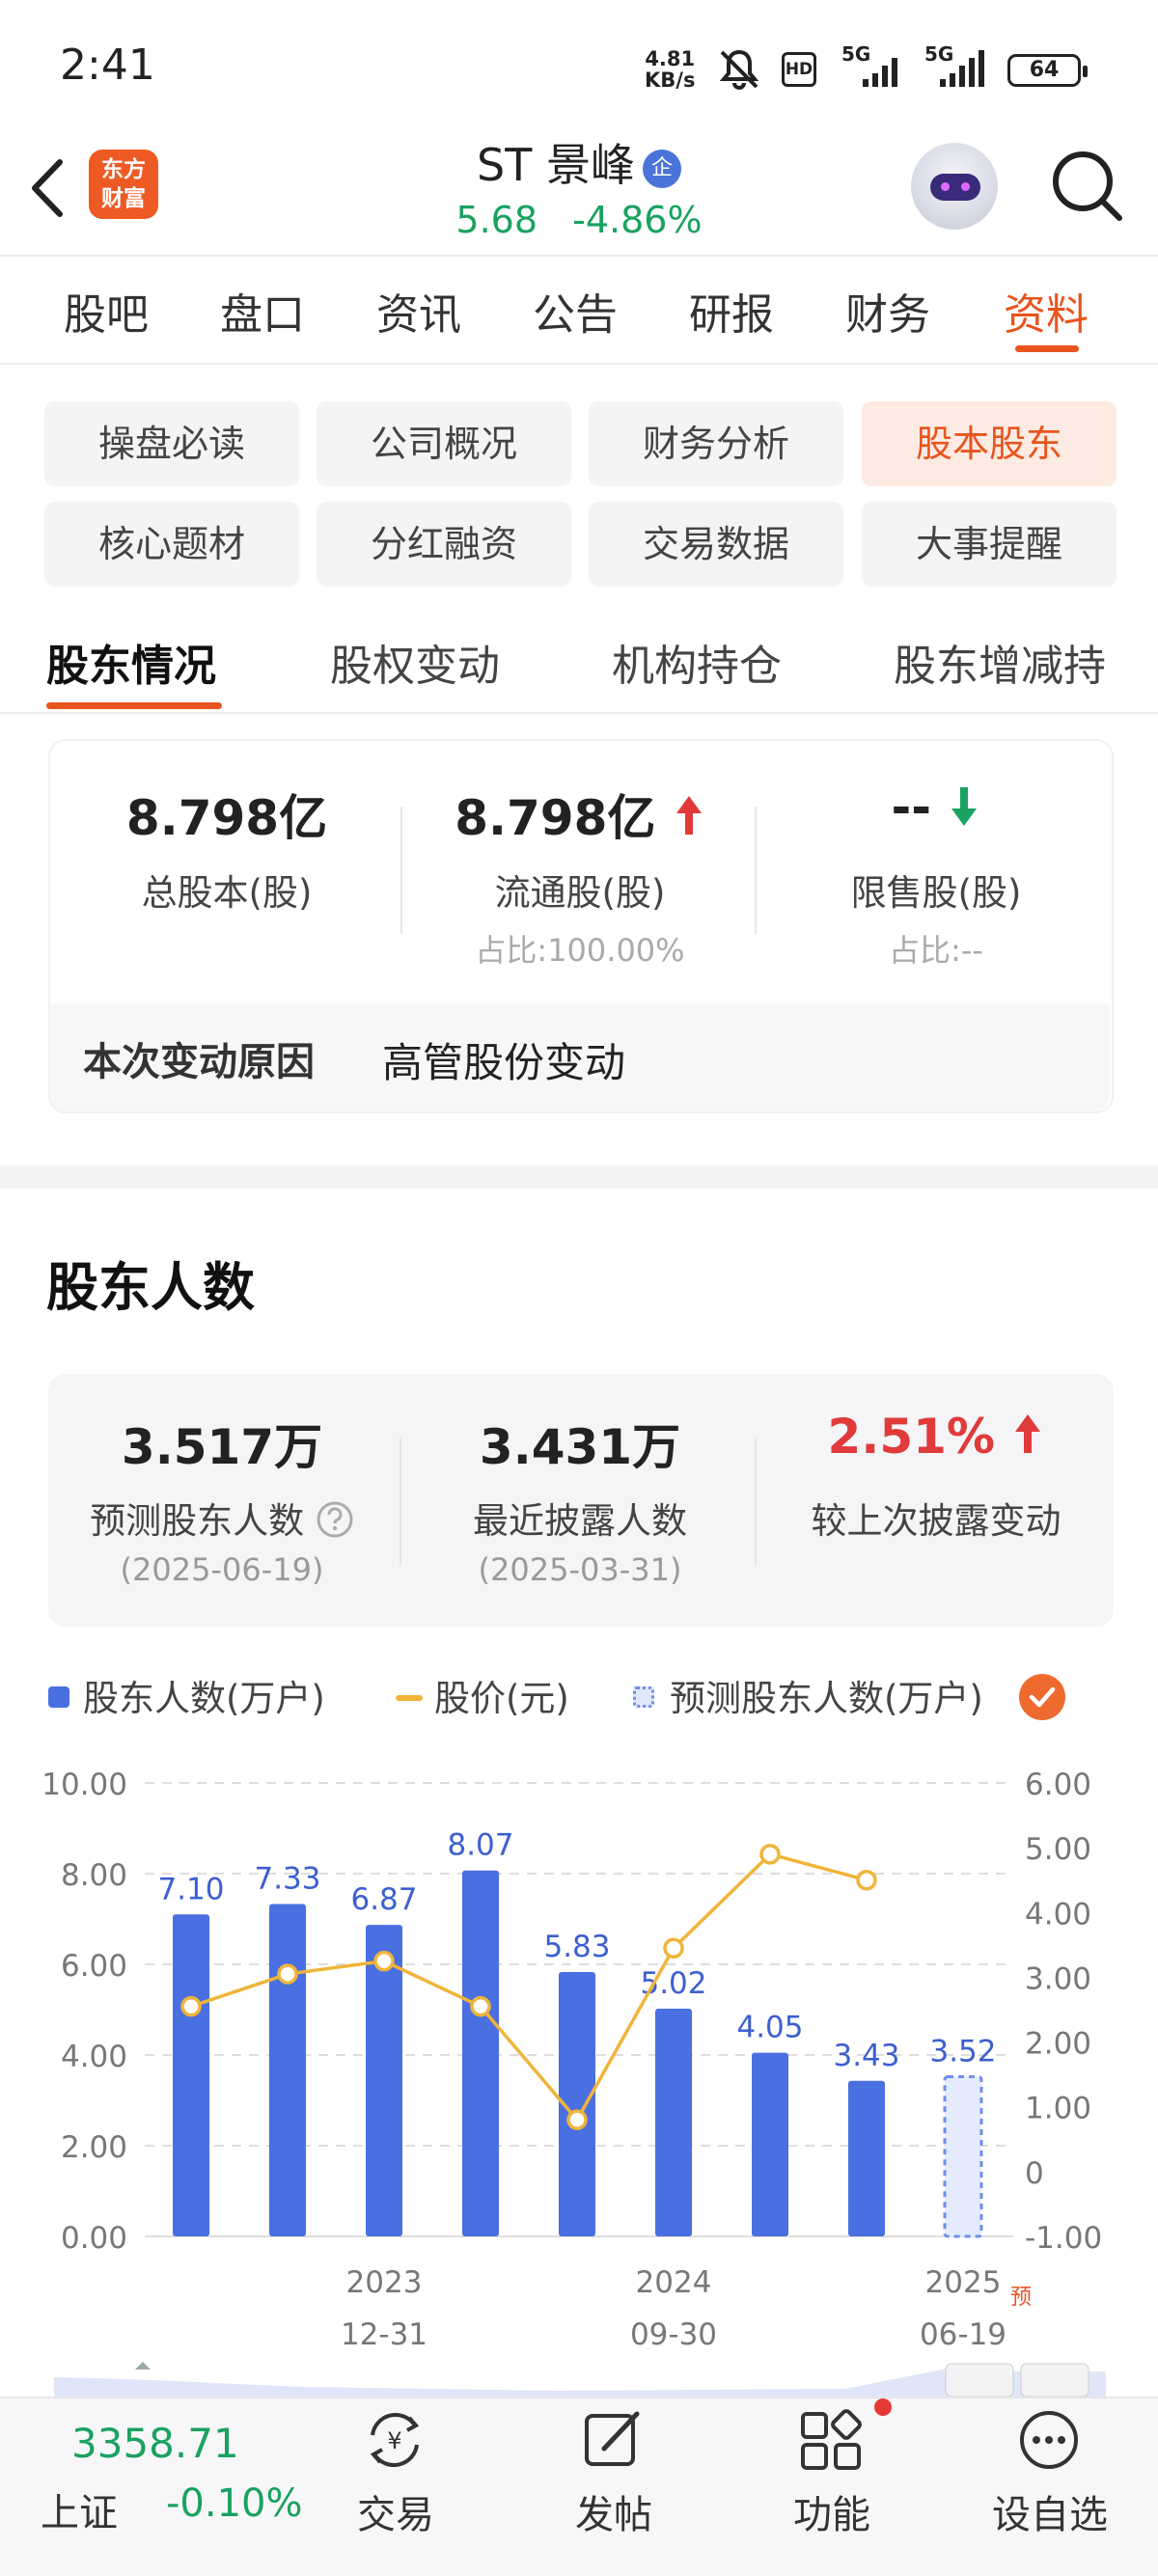 The image size is (1158, 2576). What do you see at coordinates (674, 2283) in the screenshot?
I see `x-tick-year: 2024` at bounding box center [674, 2283].